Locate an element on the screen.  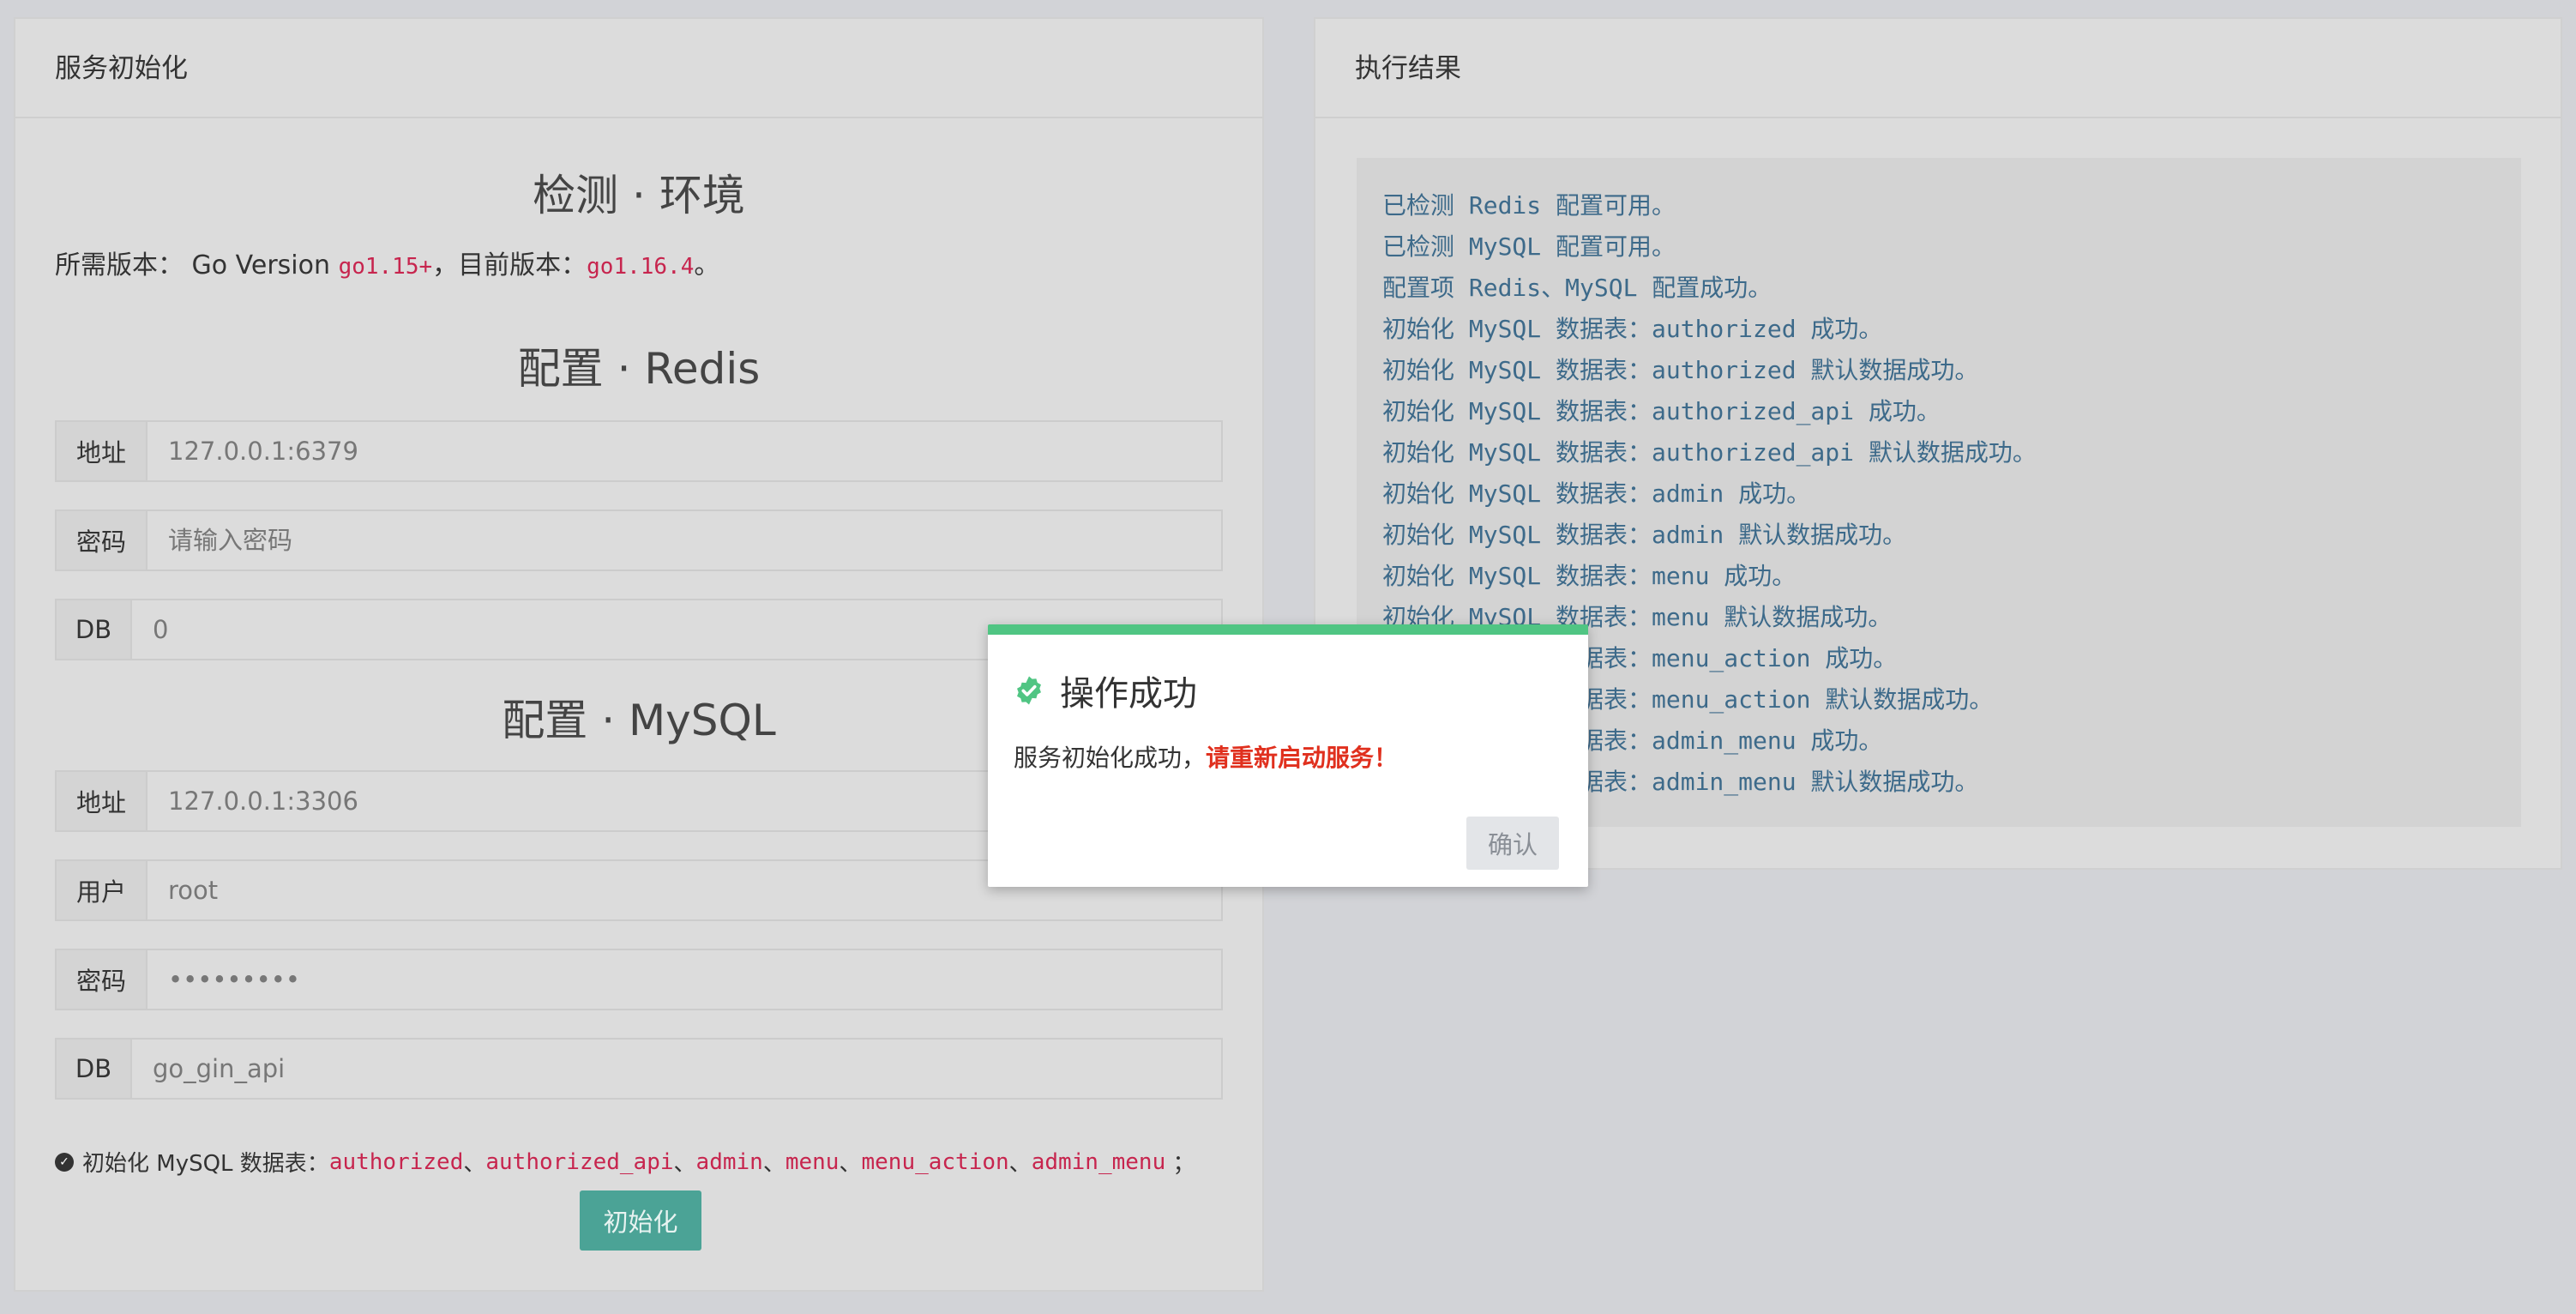
mysql-db-field: DB is located at coordinates (639, 1069).